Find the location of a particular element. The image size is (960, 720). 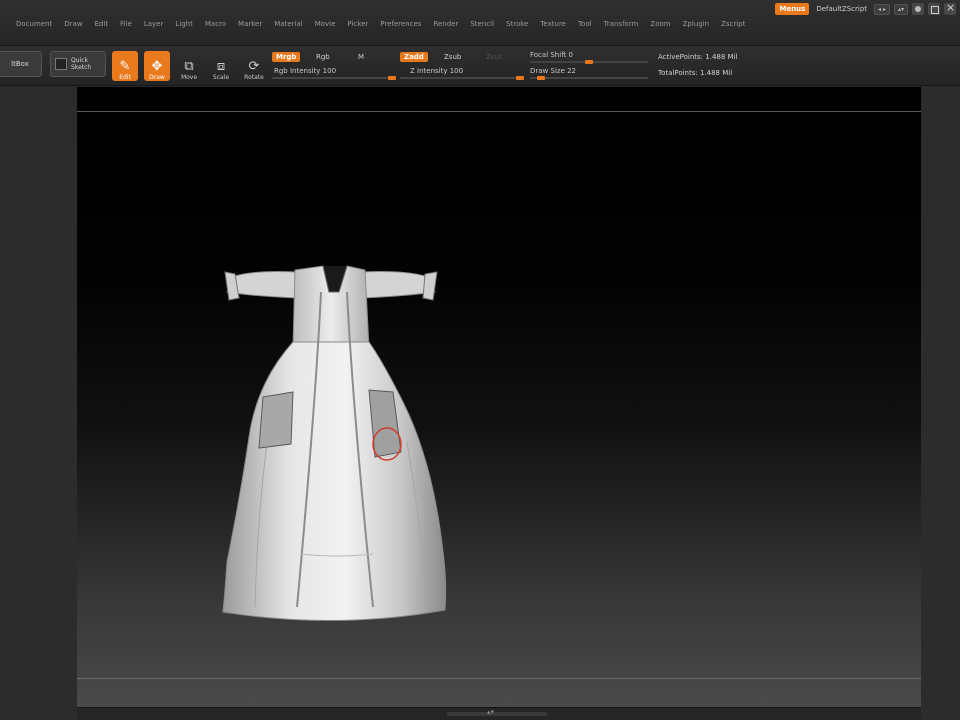

skirt is located at coordinates (334, 481).